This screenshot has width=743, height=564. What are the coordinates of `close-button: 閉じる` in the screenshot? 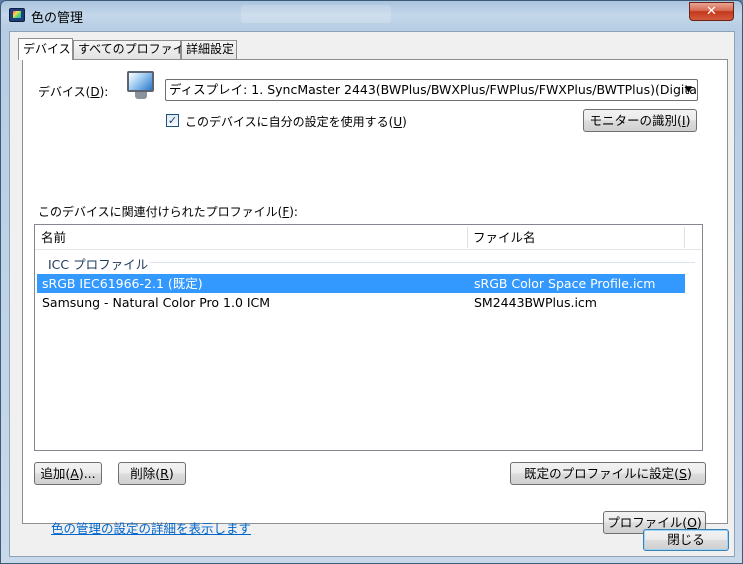 It's located at (686, 540).